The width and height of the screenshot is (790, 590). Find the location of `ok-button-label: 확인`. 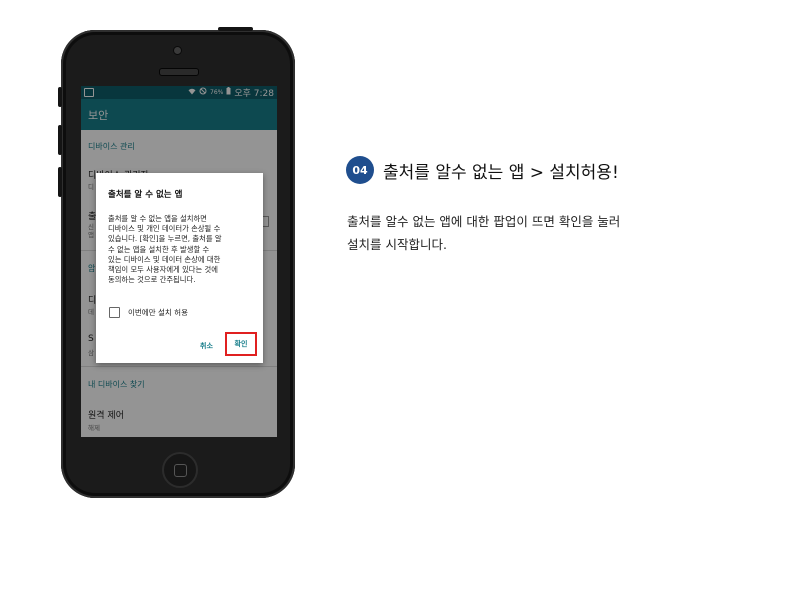

ok-button-label: 확인 is located at coordinates (241, 344).